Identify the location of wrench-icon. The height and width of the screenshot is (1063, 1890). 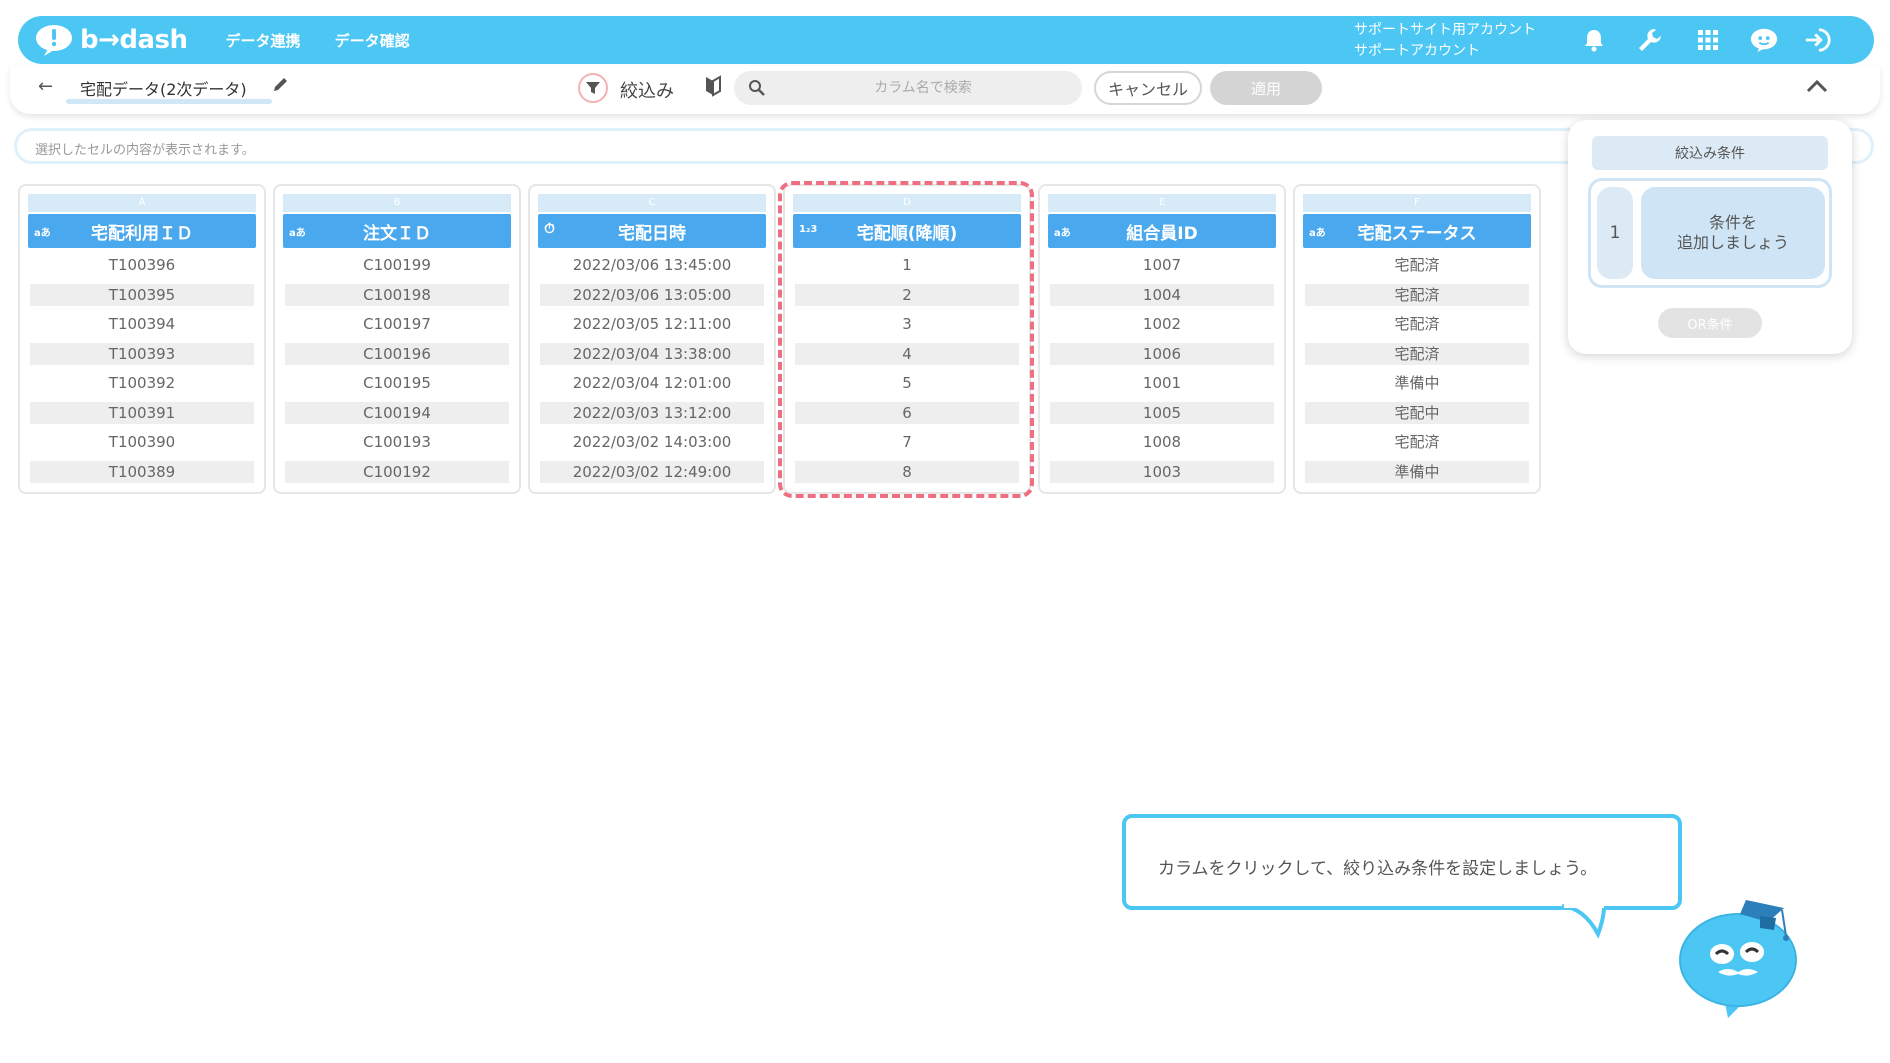
(1650, 40).